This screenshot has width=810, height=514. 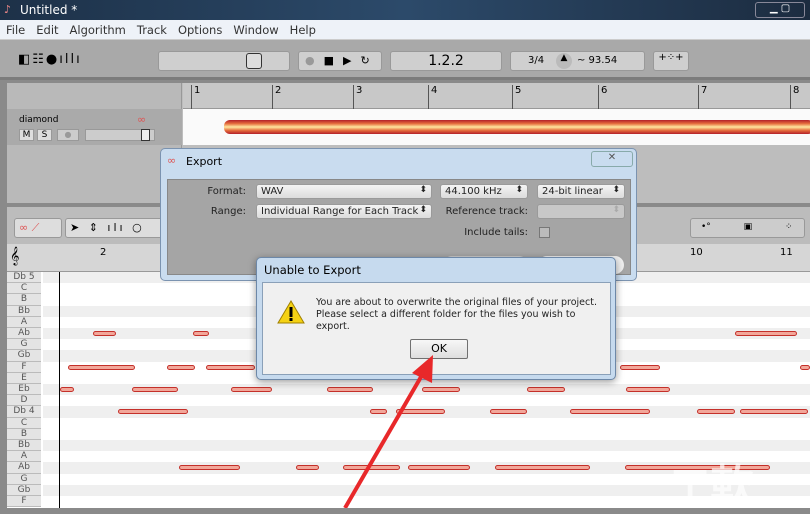 I want to click on window-controls: ▁ ▢, so click(x=780, y=10).